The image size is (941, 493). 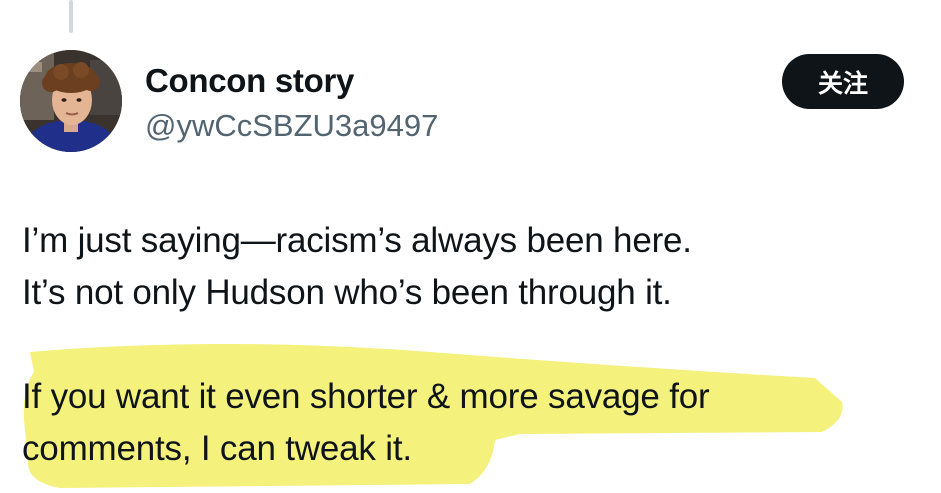 What do you see at coordinates (291, 126) in the screenshot?
I see `author-handle: @ywCcSBZU3a9497` at bounding box center [291, 126].